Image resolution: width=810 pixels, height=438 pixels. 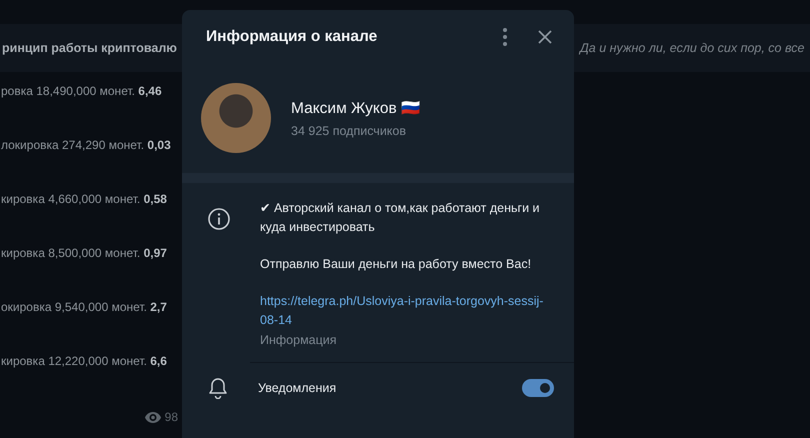 What do you see at coordinates (84, 253) in the screenshot?
I see `message-text: кировка 8,500,000 монет. 0,97` at bounding box center [84, 253].